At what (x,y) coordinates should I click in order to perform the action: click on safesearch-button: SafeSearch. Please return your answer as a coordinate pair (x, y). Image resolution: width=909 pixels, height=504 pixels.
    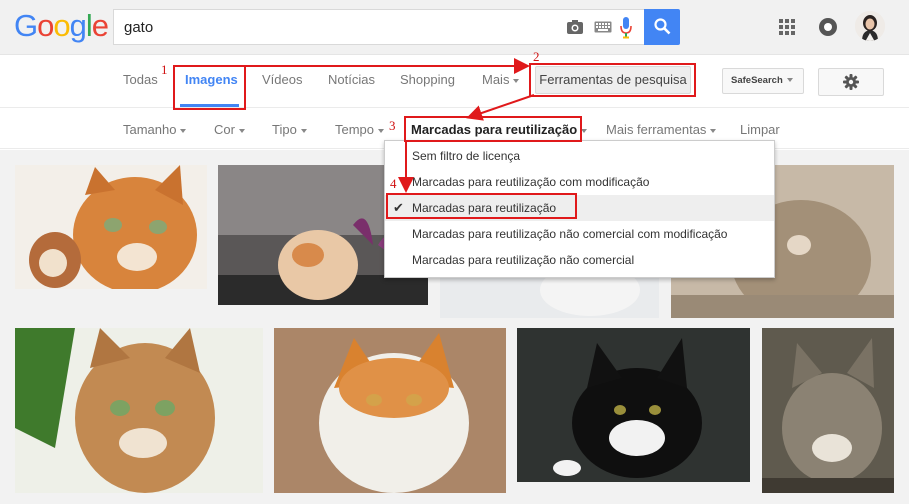
    Looking at the image, I should click on (763, 81).